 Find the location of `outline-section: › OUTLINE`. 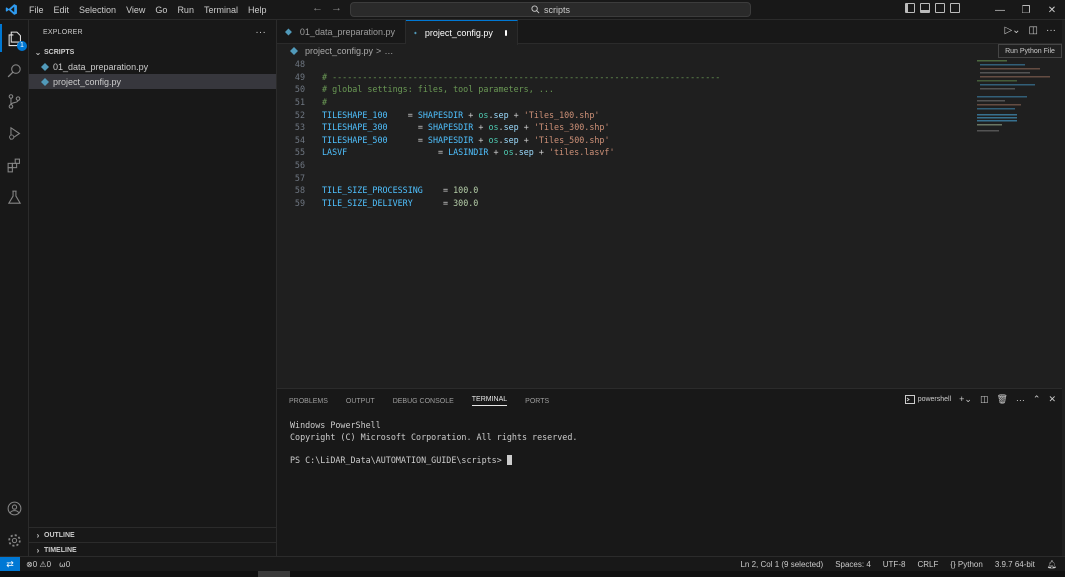

outline-section: › OUTLINE is located at coordinates (153, 534).